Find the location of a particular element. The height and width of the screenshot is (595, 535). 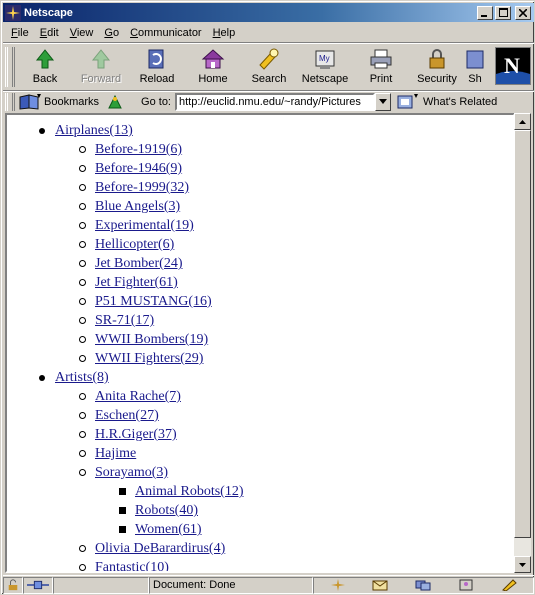

reload-button: Reload is located at coordinates (157, 66).